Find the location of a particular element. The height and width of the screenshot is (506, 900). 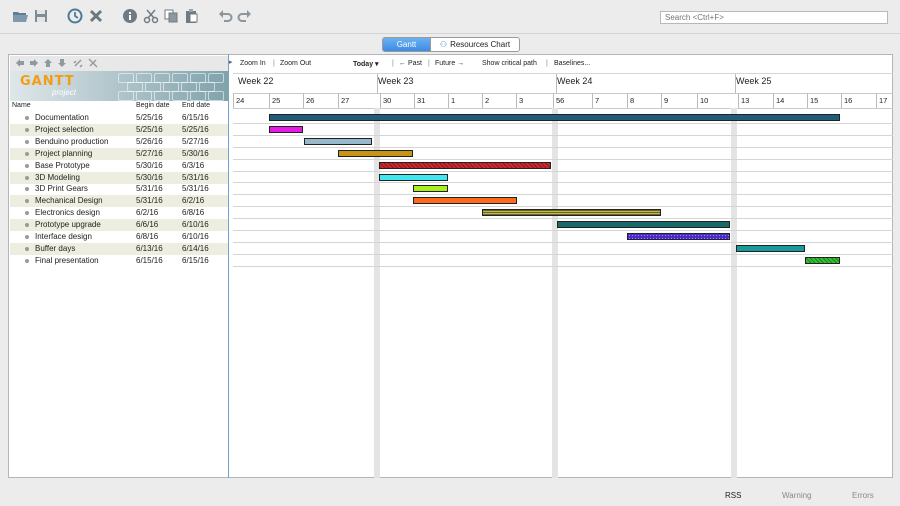

task-end-date: 5/27/16 is located at coordinates (195, 141).